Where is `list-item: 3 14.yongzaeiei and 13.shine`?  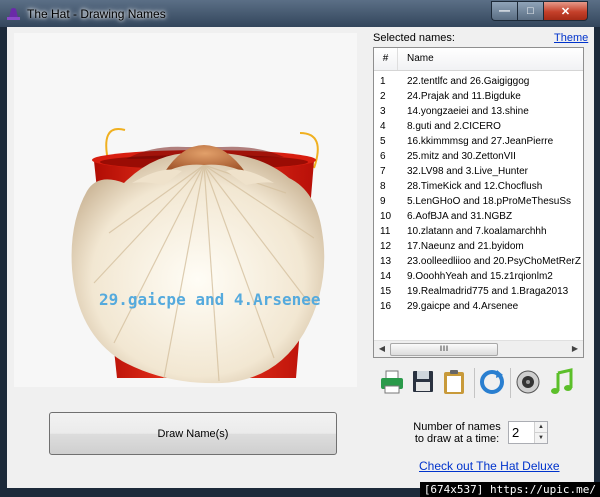
list-item: 3 14.yongzaeiei and 13.shine is located at coordinates (478, 111).